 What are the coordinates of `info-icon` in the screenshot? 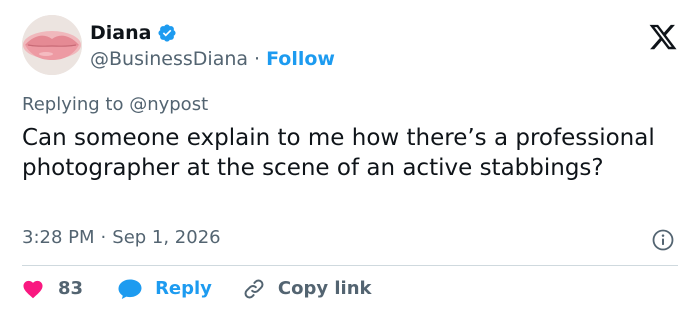 It's located at (663, 240).